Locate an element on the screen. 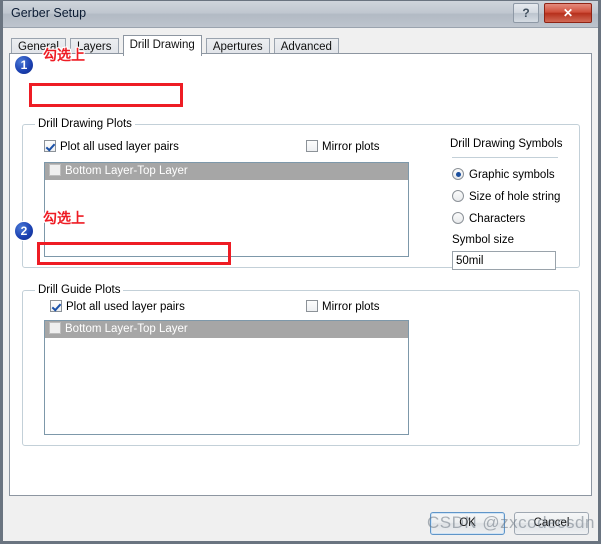  guide-mirror-plots-checkbox: Mirror plots is located at coordinates (343, 306).